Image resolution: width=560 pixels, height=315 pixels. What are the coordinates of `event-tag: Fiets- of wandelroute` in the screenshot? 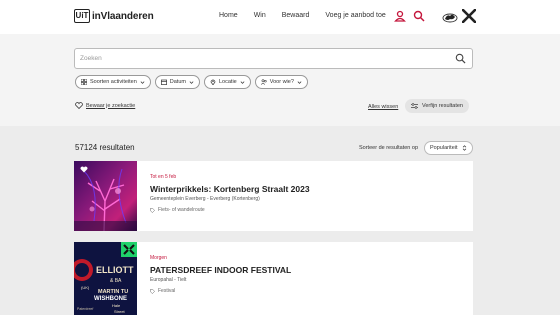 It's located at (230, 210).